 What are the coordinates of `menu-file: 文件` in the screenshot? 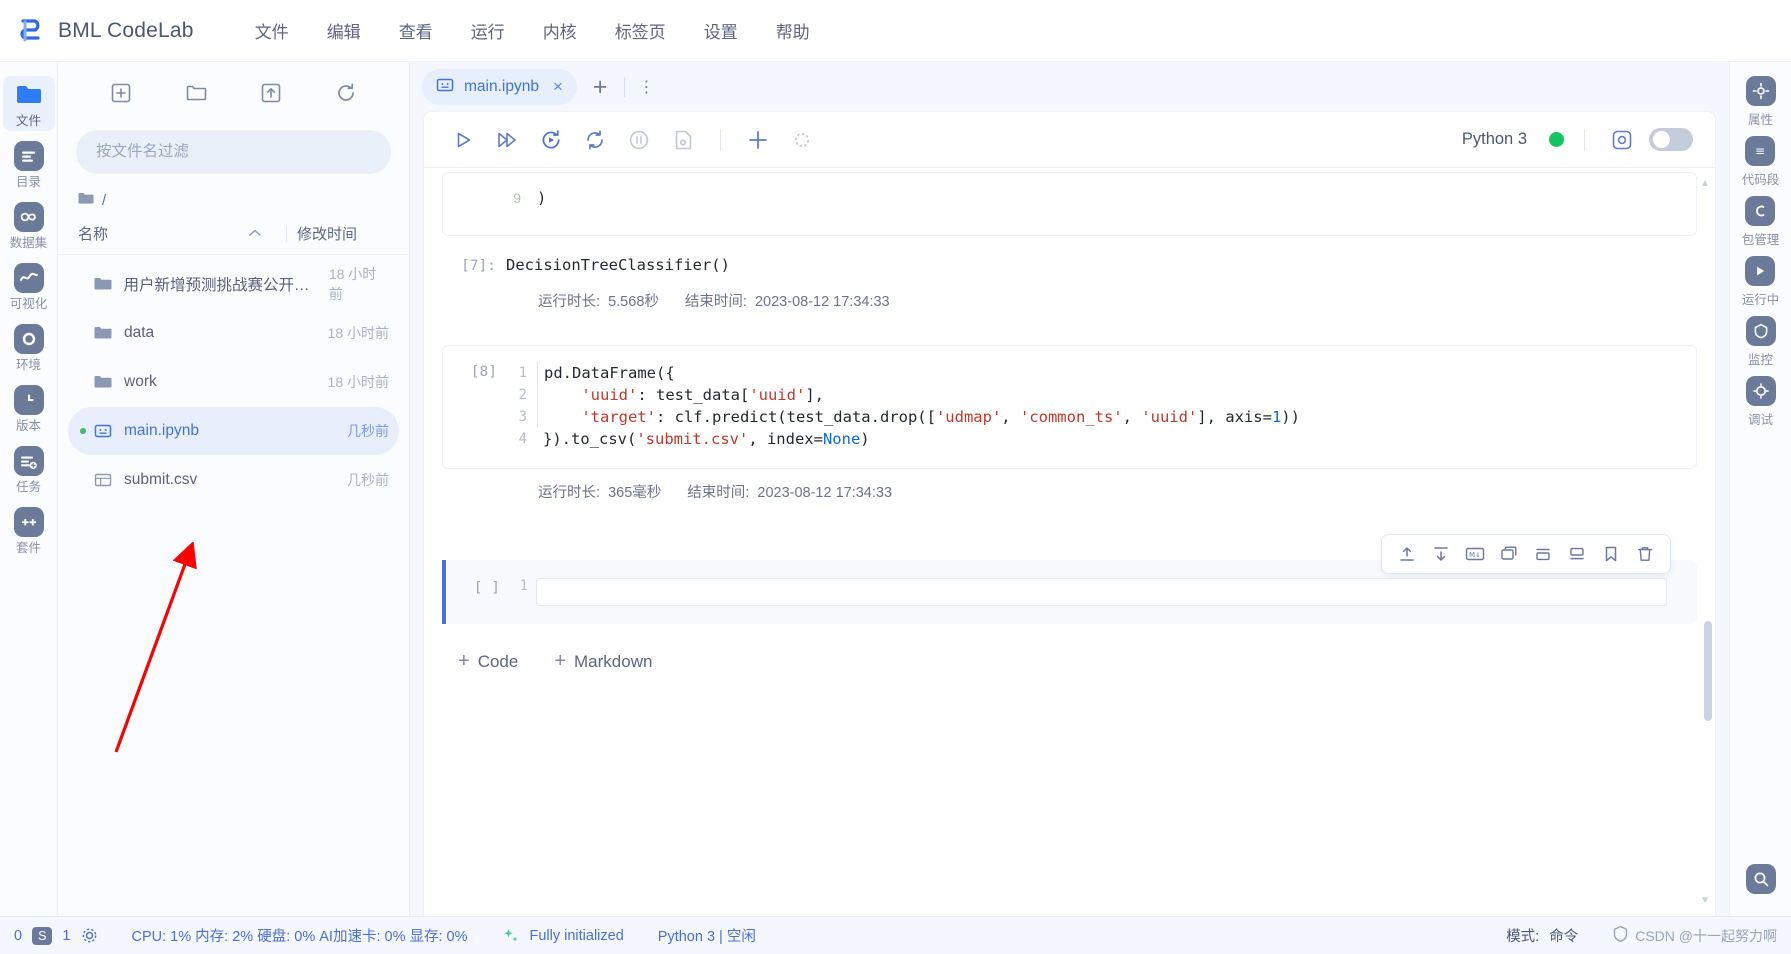 It's located at (272, 30).